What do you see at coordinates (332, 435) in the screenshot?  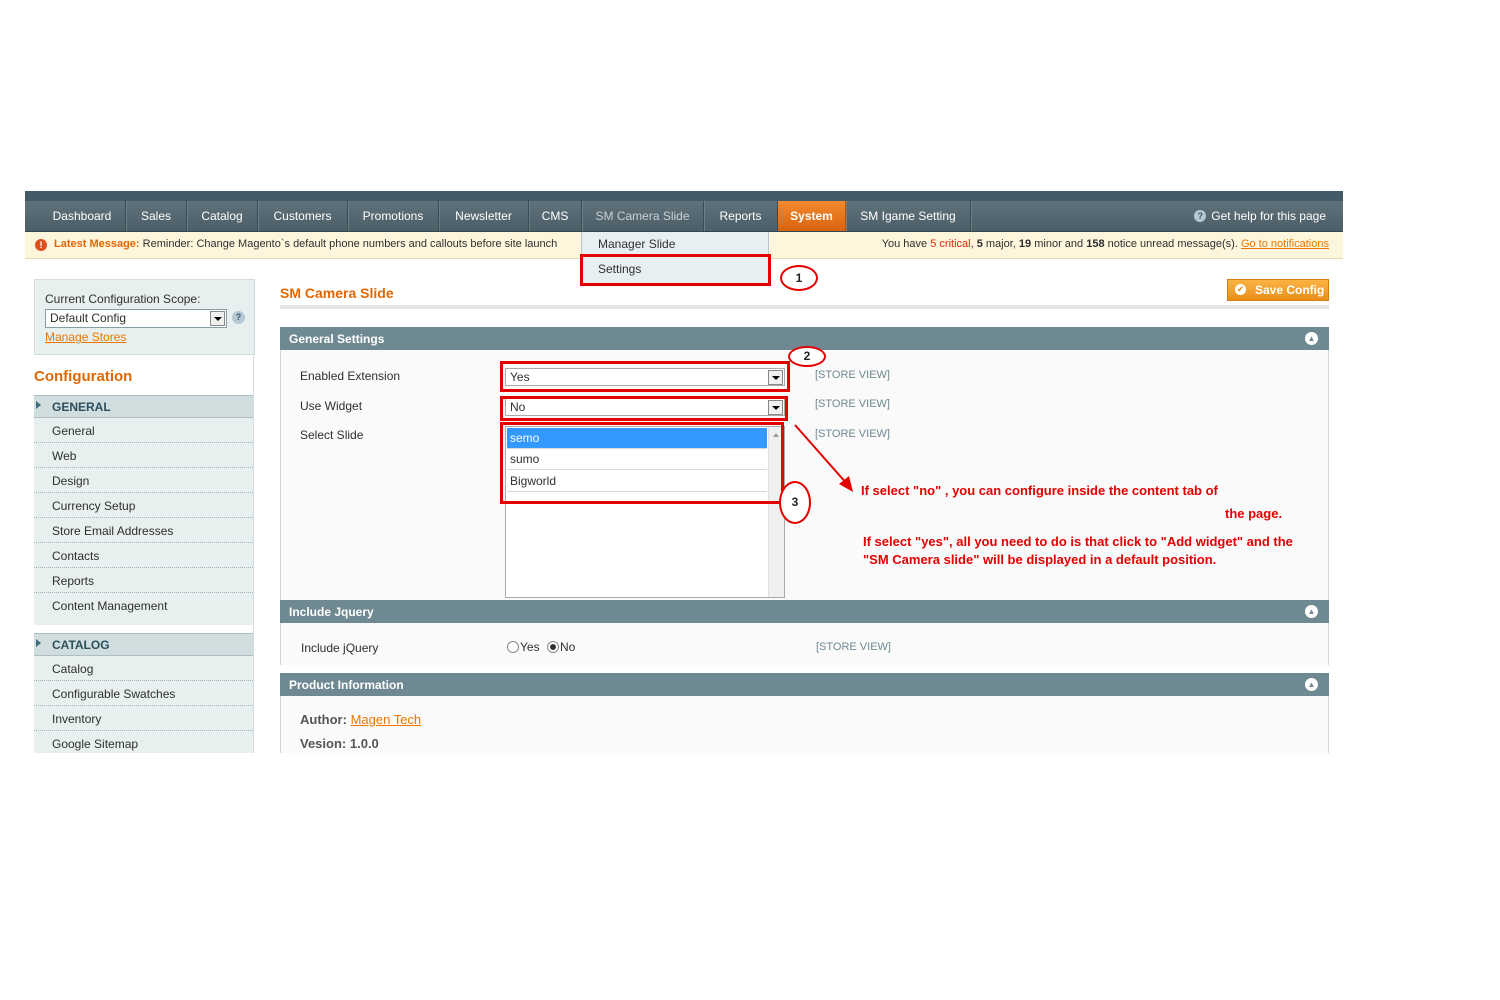 I see `select-slide-label: Select Slide` at bounding box center [332, 435].